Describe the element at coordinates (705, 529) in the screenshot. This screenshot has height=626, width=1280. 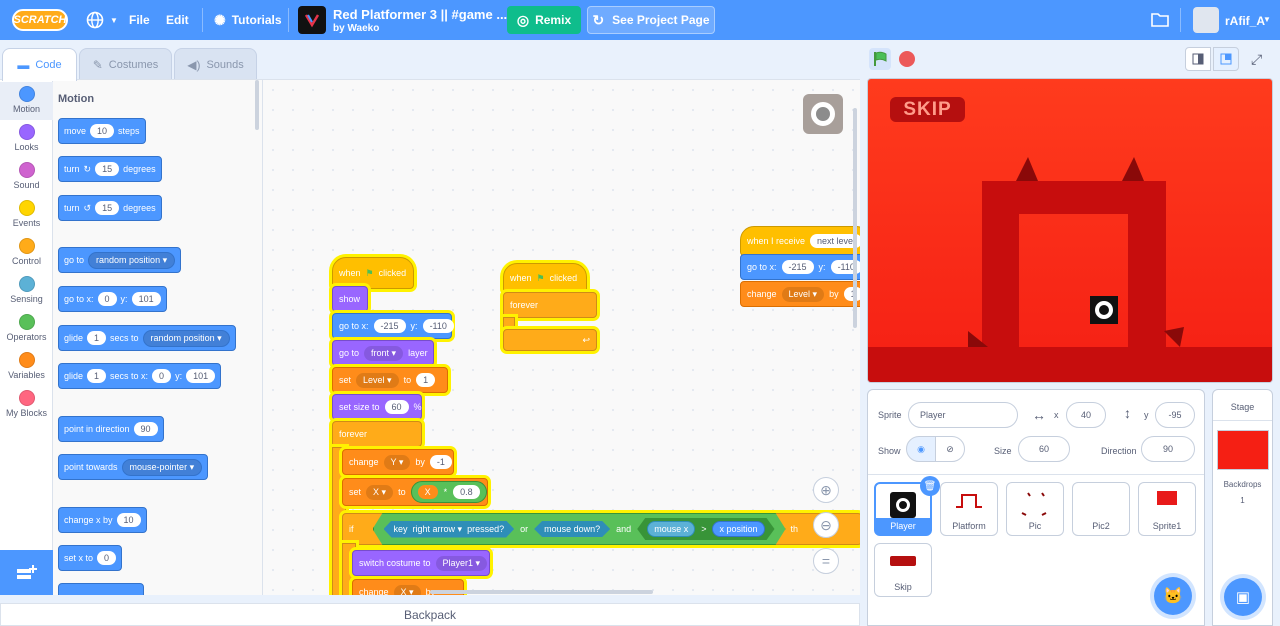
I see `greater-than-operator: mouse x > x position` at that location.